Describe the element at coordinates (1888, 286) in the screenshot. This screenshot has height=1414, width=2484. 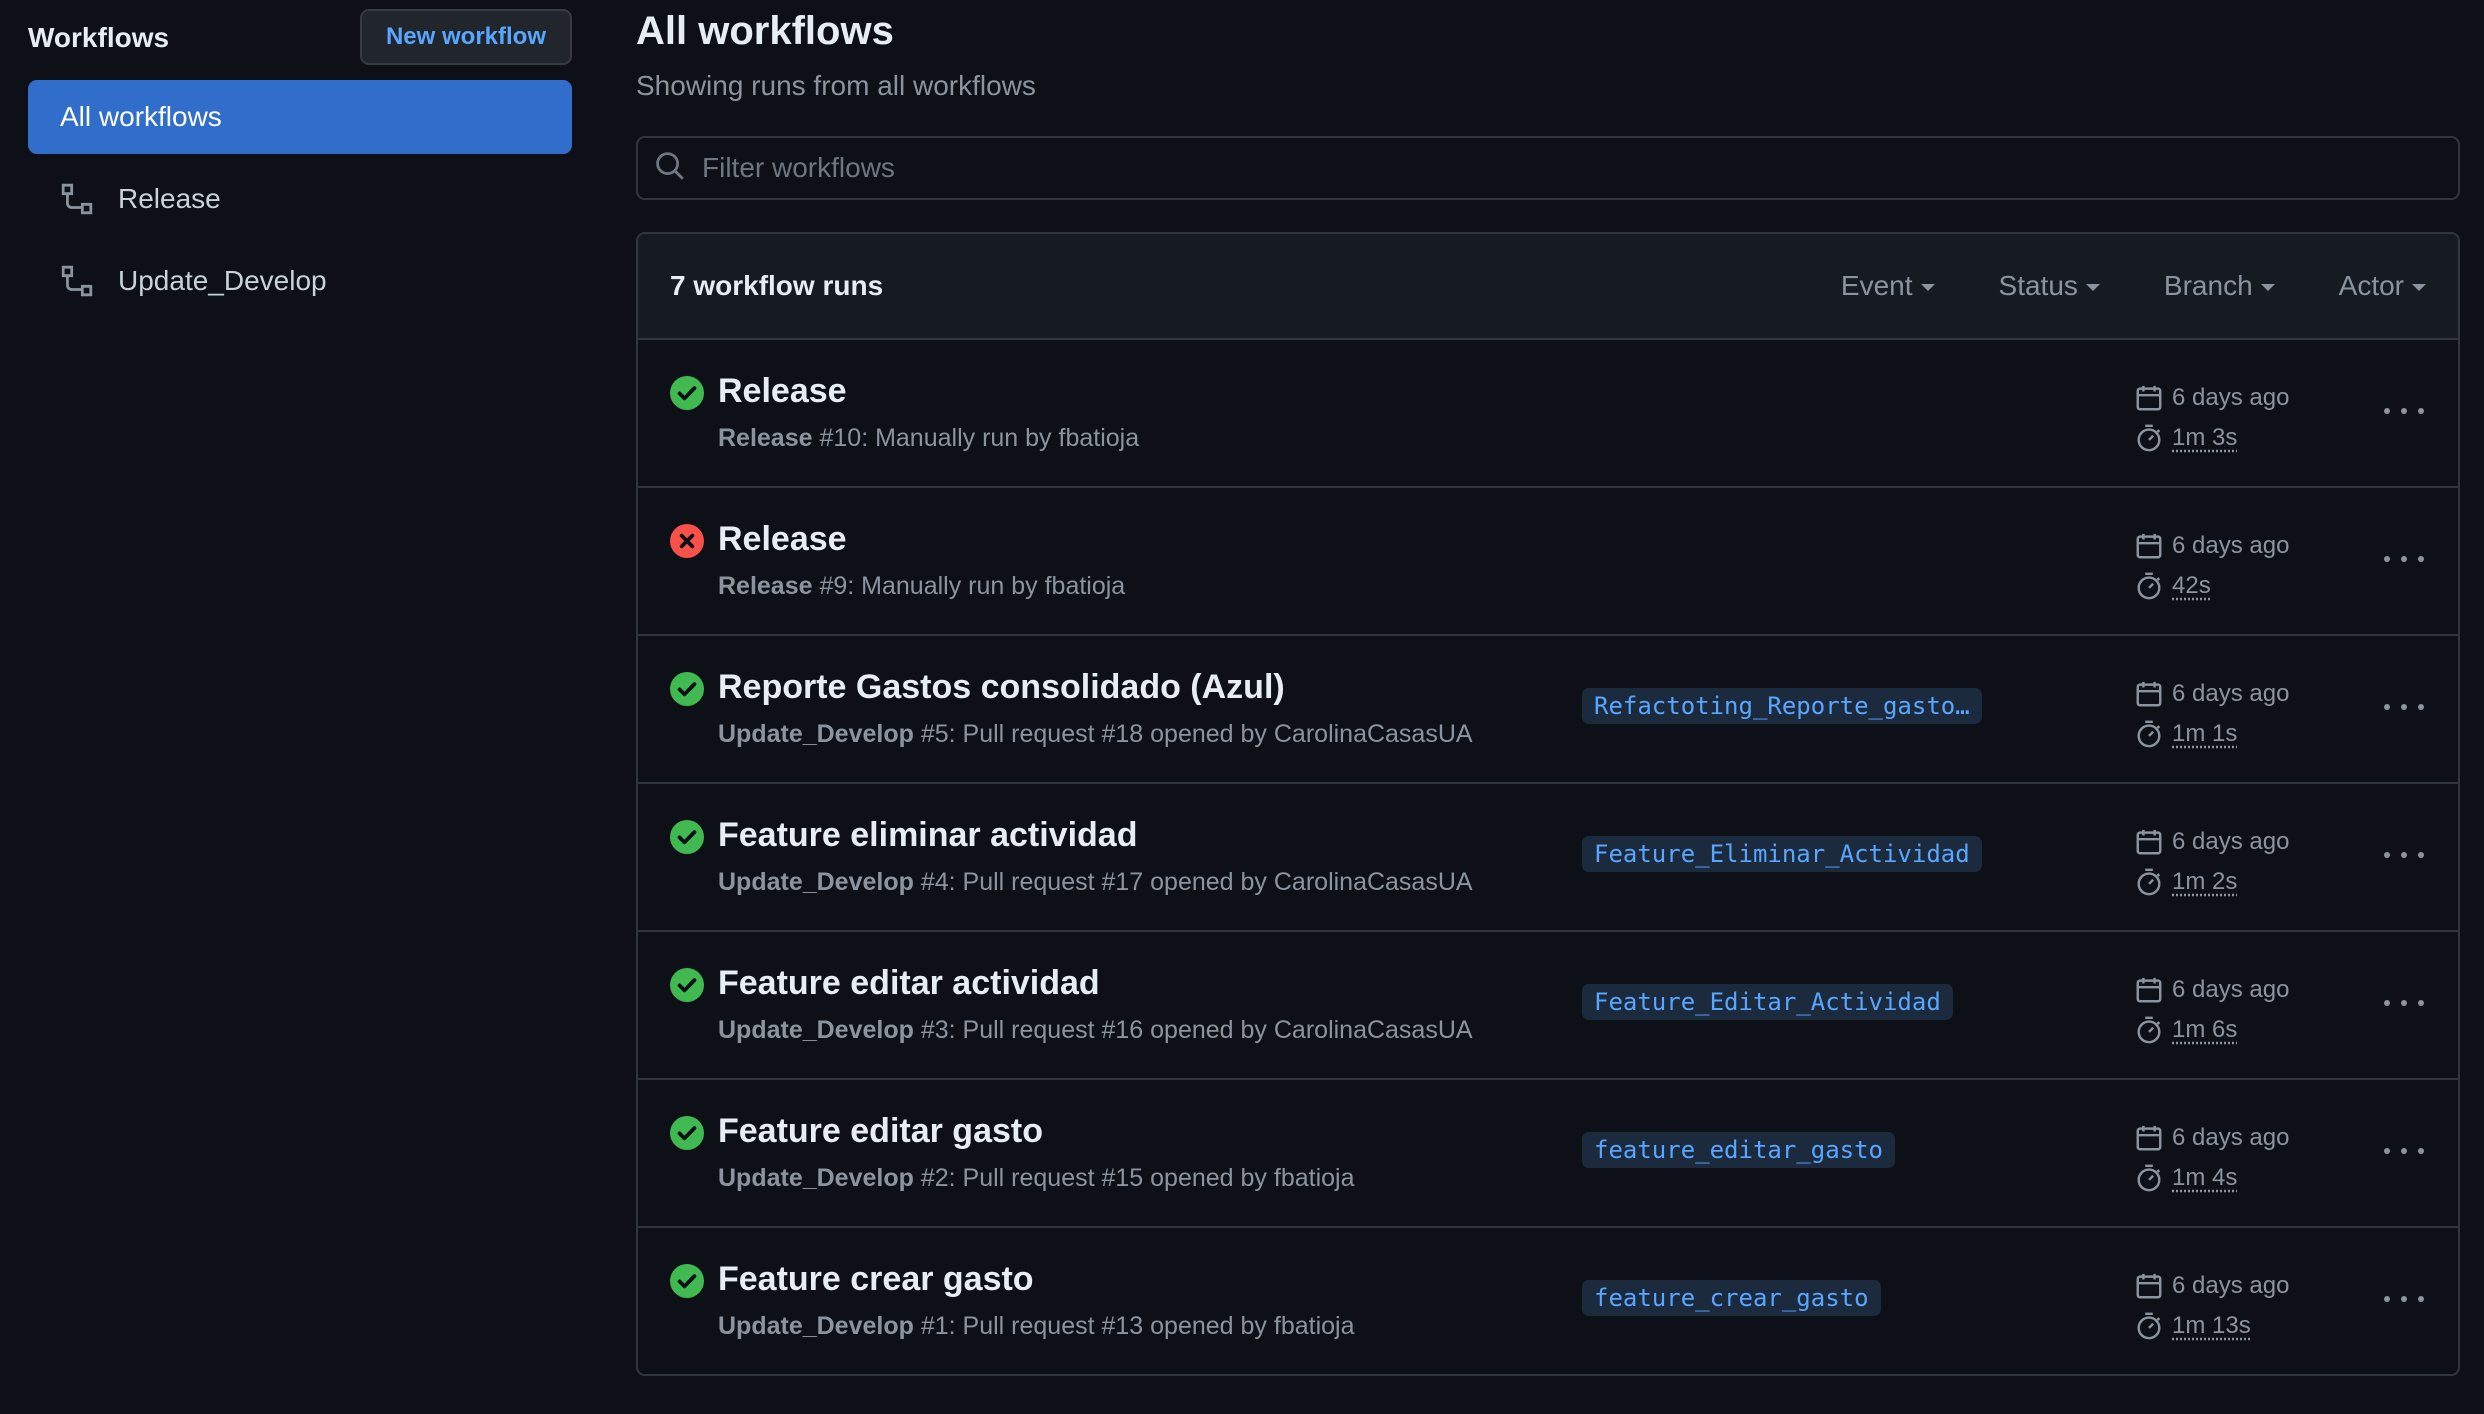
I see `event-filter: Event` at that location.